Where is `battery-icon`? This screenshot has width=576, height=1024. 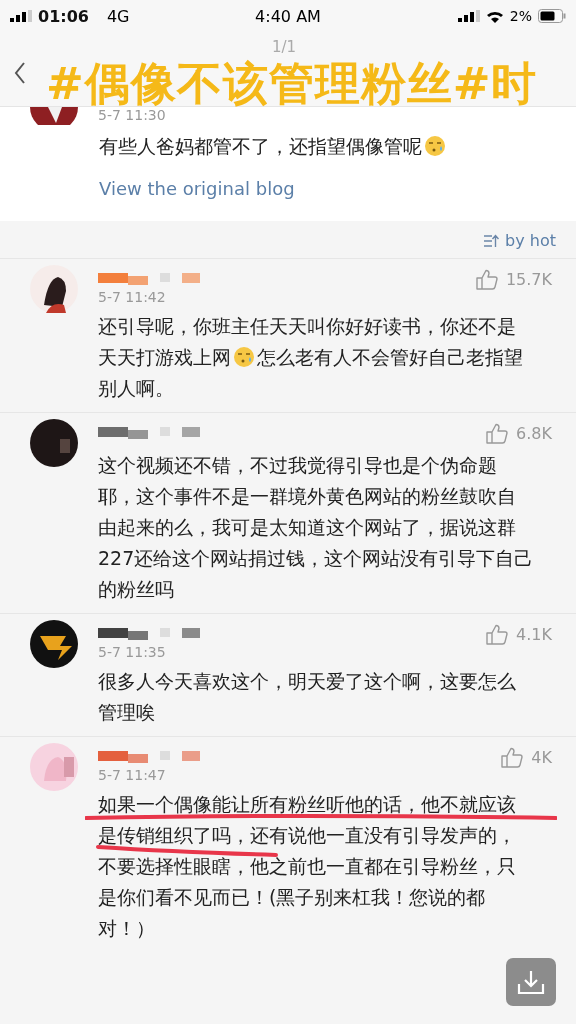
battery-icon is located at coordinates (552, 16).